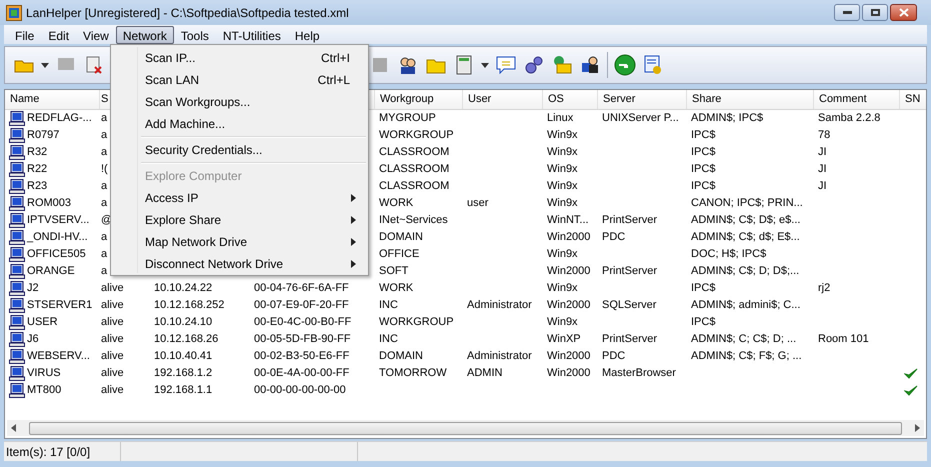  Describe the element at coordinates (43, 136) in the screenshot. I see `table-cell-text: R0797` at that location.